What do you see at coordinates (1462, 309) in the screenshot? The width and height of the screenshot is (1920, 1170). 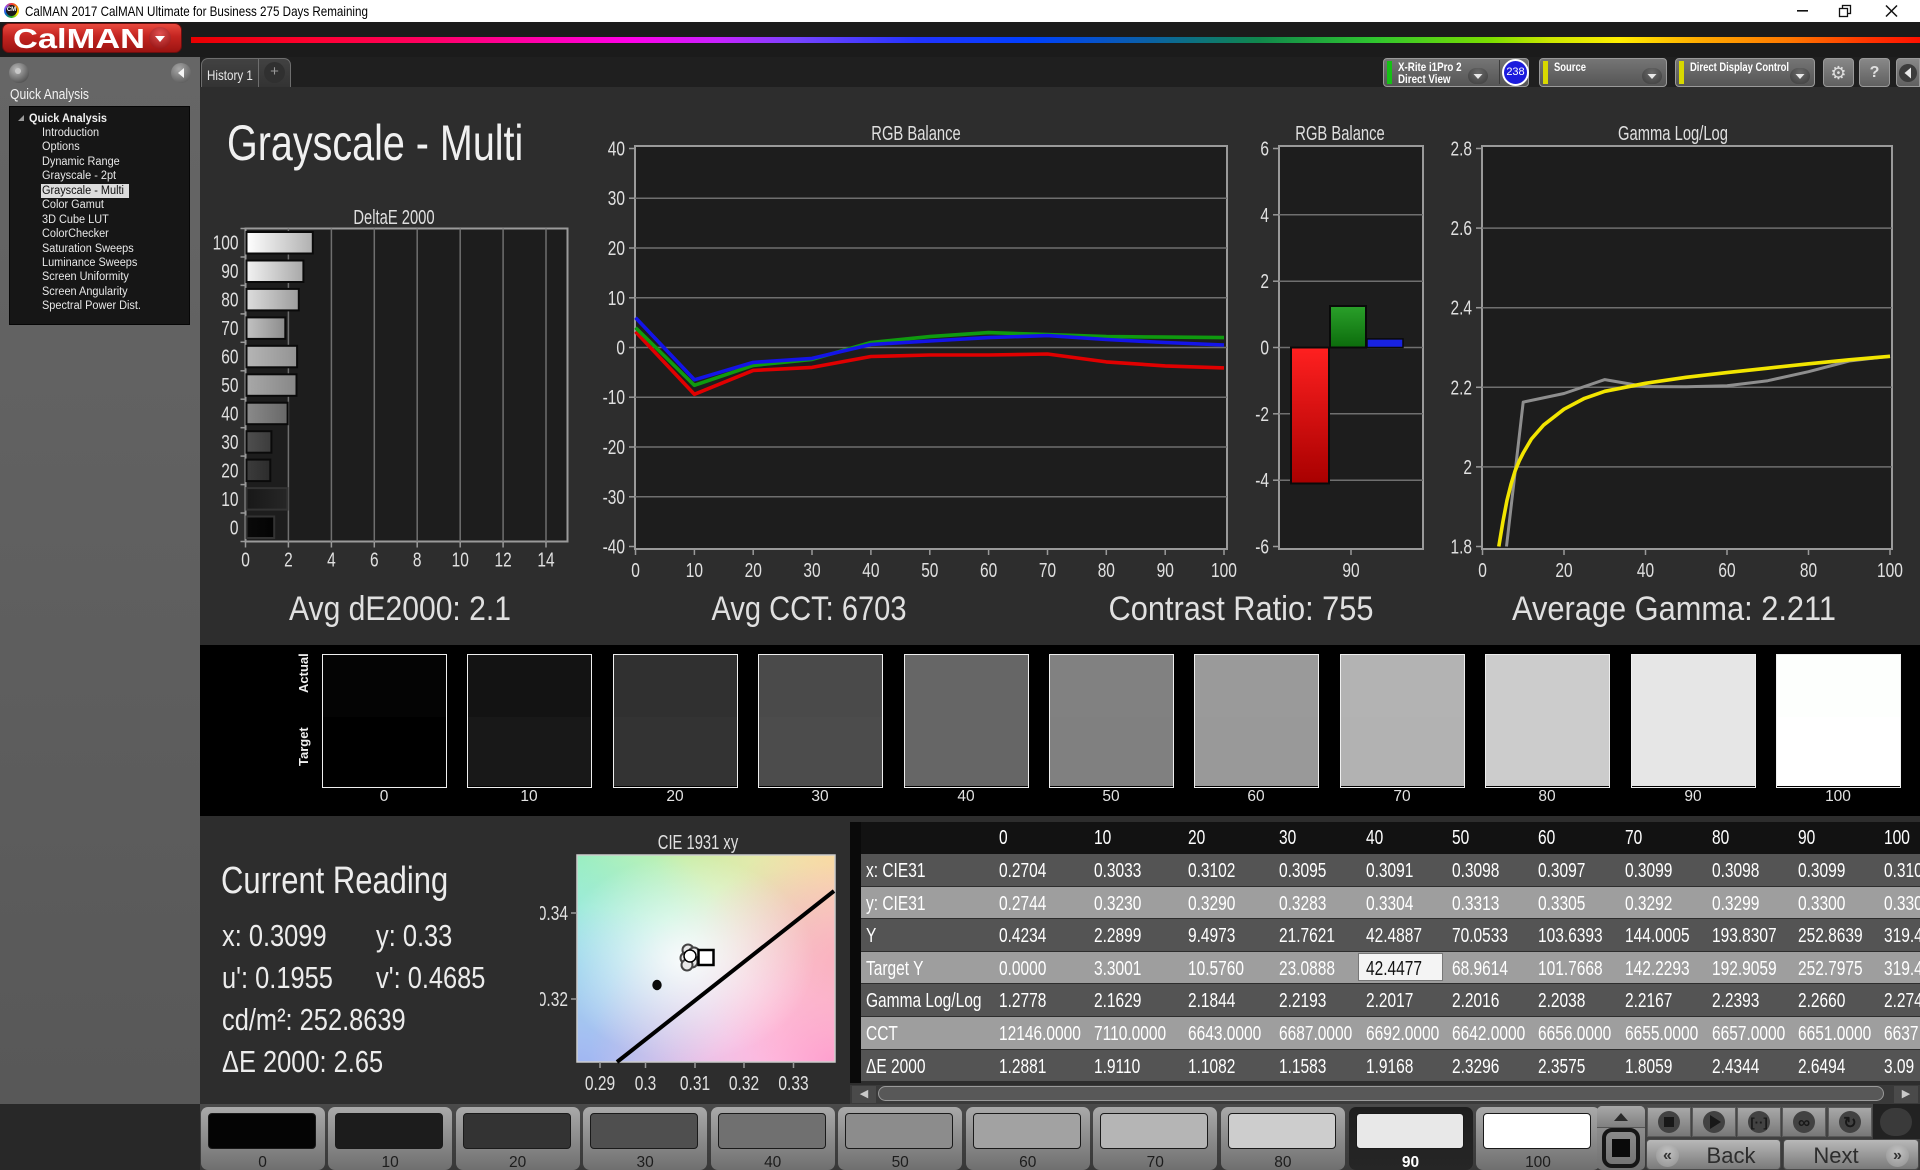 I see `svg-text: 2.4` at bounding box center [1462, 309].